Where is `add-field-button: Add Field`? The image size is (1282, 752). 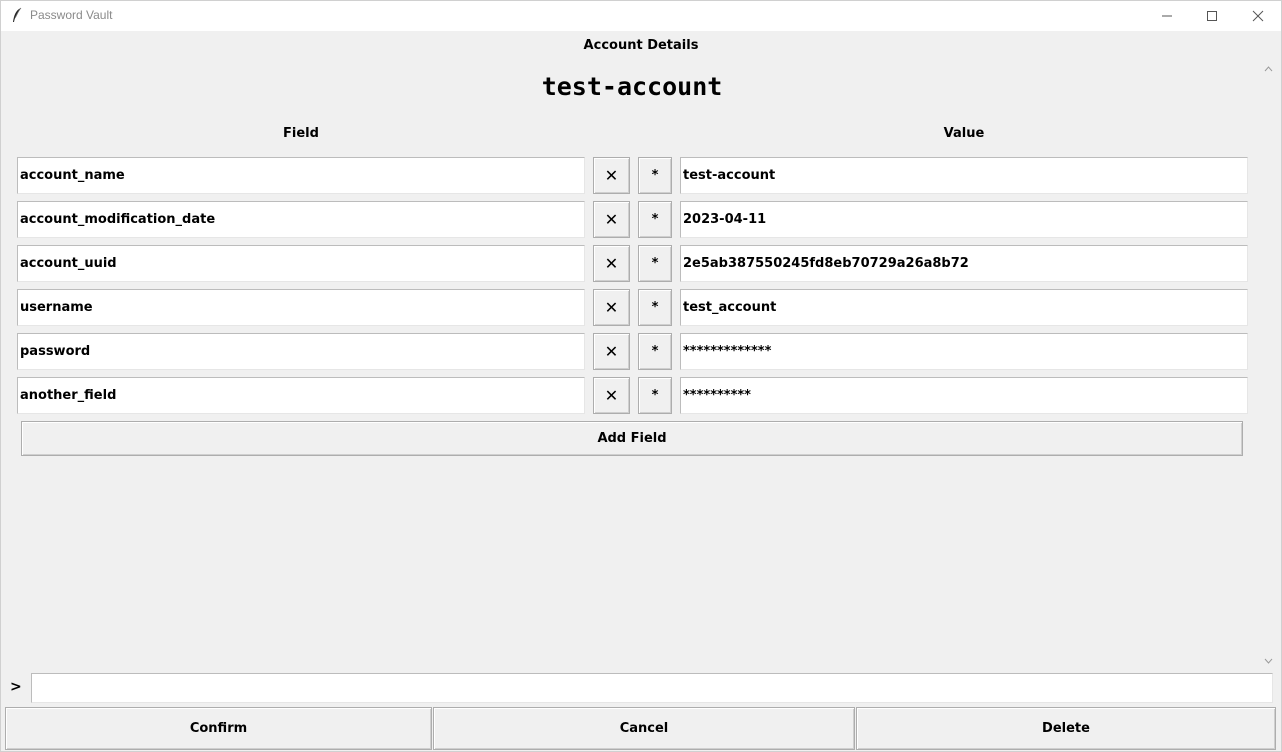 add-field-button: Add Field is located at coordinates (632, 438).